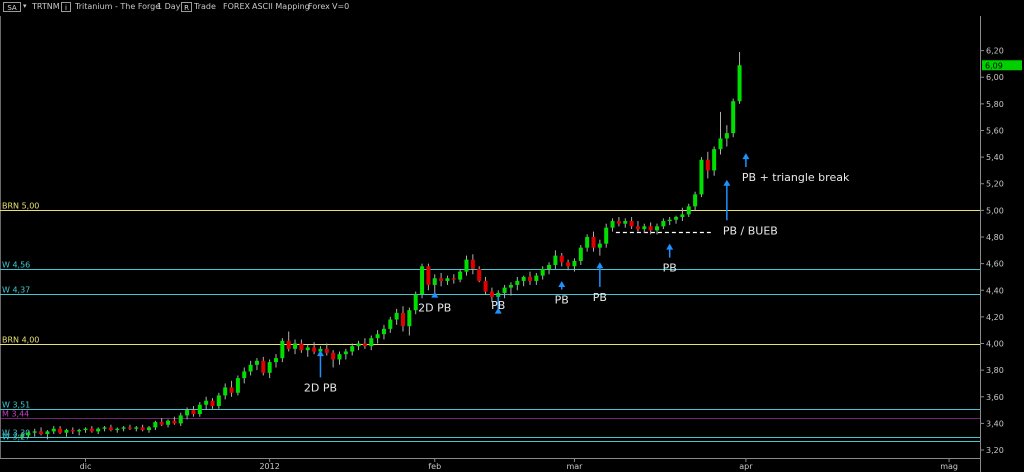 Image resolution: width=1024 pixels, height=472 pixels. What do you see at coordinates (746, 466) in the screenshot?
I see `x-tick-label: apr` at bounding box center [746, 466].